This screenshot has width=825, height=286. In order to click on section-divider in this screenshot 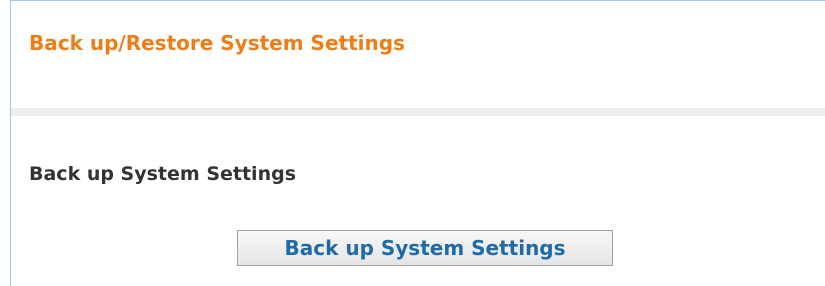, I will do `click(418, 112)`.